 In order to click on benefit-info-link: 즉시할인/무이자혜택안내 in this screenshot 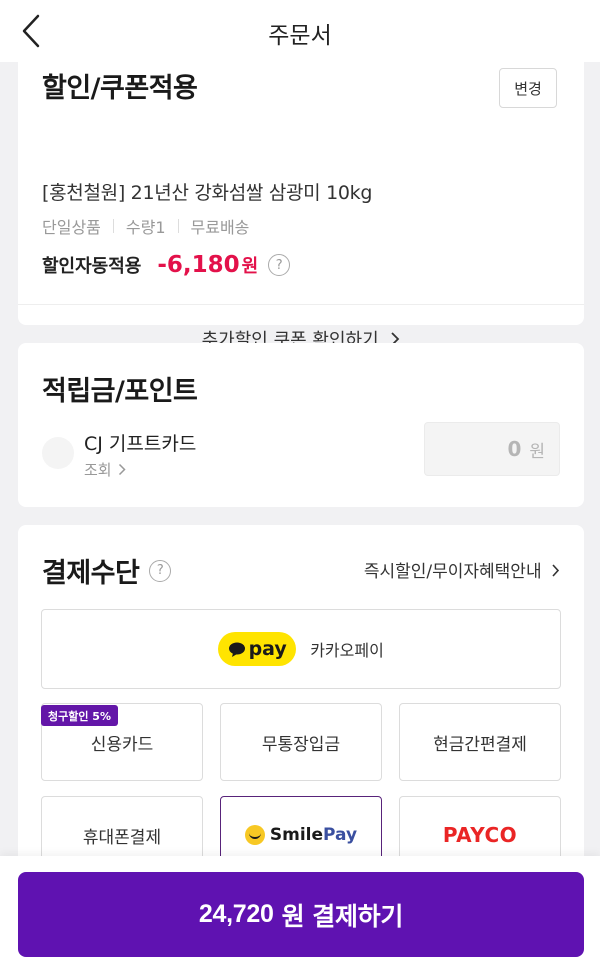, I will do `click(462, 569)`.